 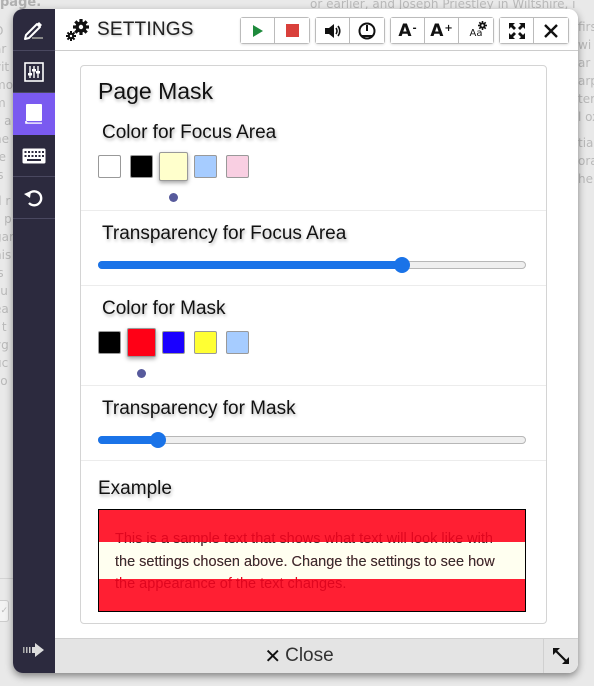 What do you see at coordinates (313, 423) in the screenshot?
I see `mask-transparency-section: Transparency for Mask` at bounding box center [313, 423].